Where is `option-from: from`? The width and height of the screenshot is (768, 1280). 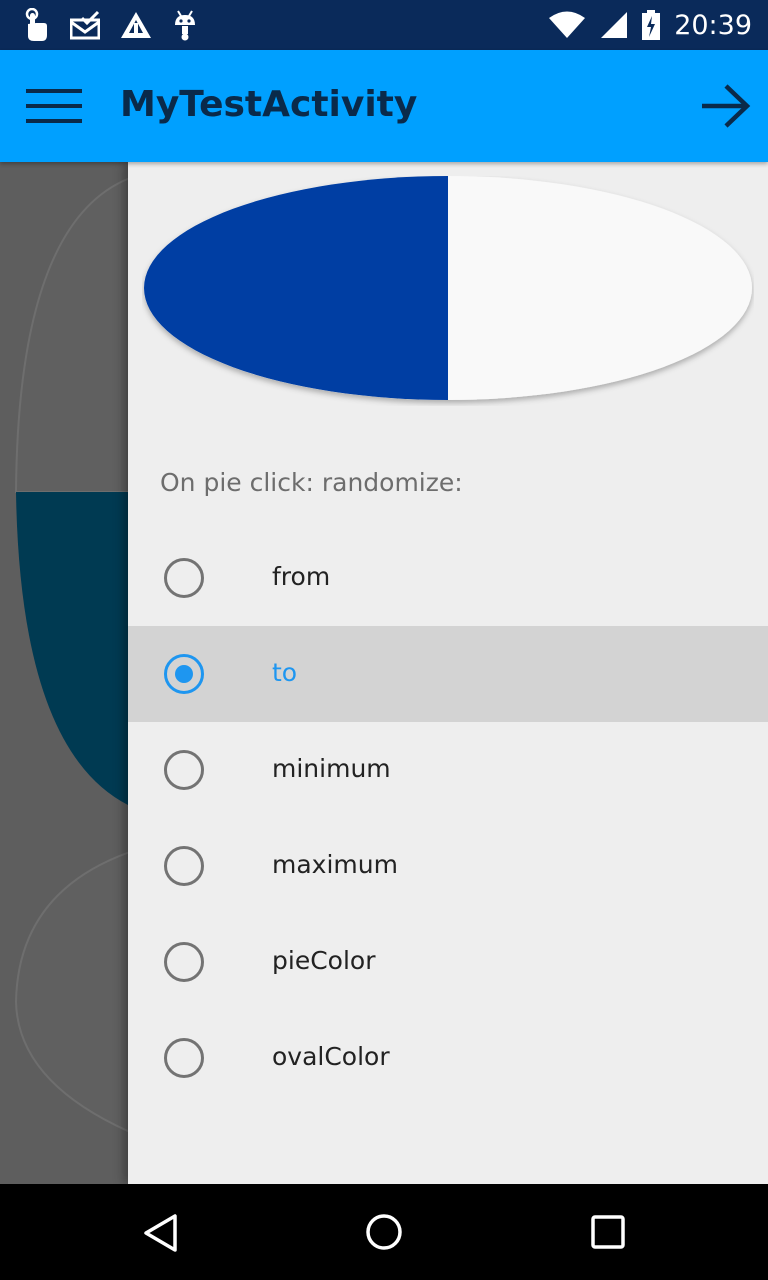 option-from: from is located at coordinates (448, 578).